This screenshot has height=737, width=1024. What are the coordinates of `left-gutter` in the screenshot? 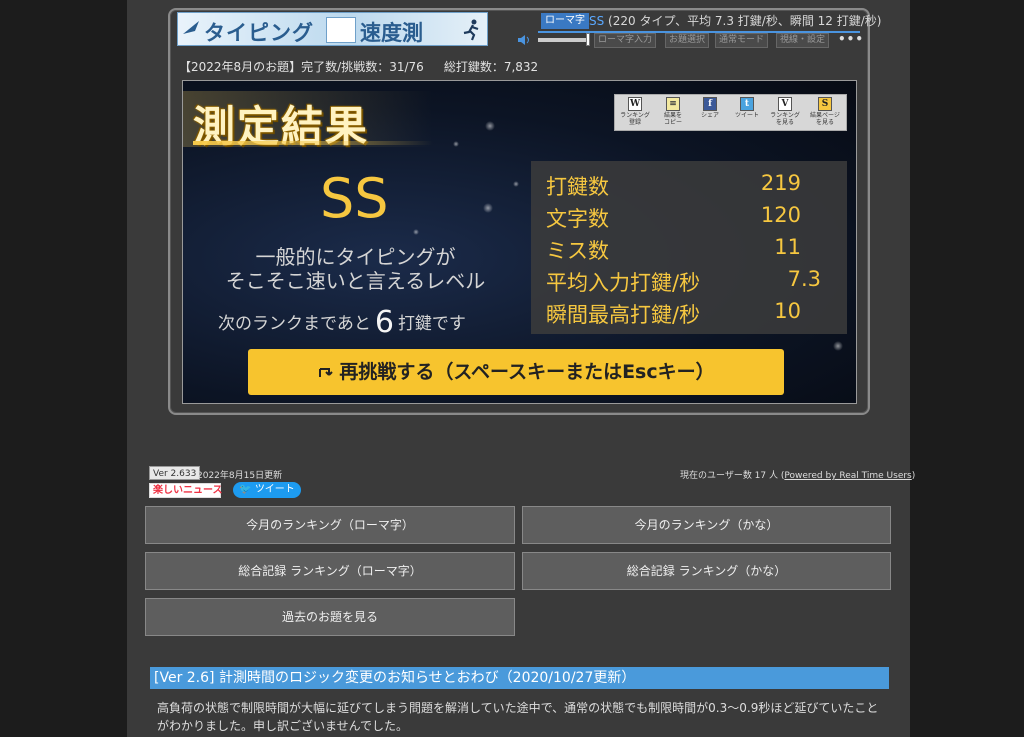 It's located at (63, 368).